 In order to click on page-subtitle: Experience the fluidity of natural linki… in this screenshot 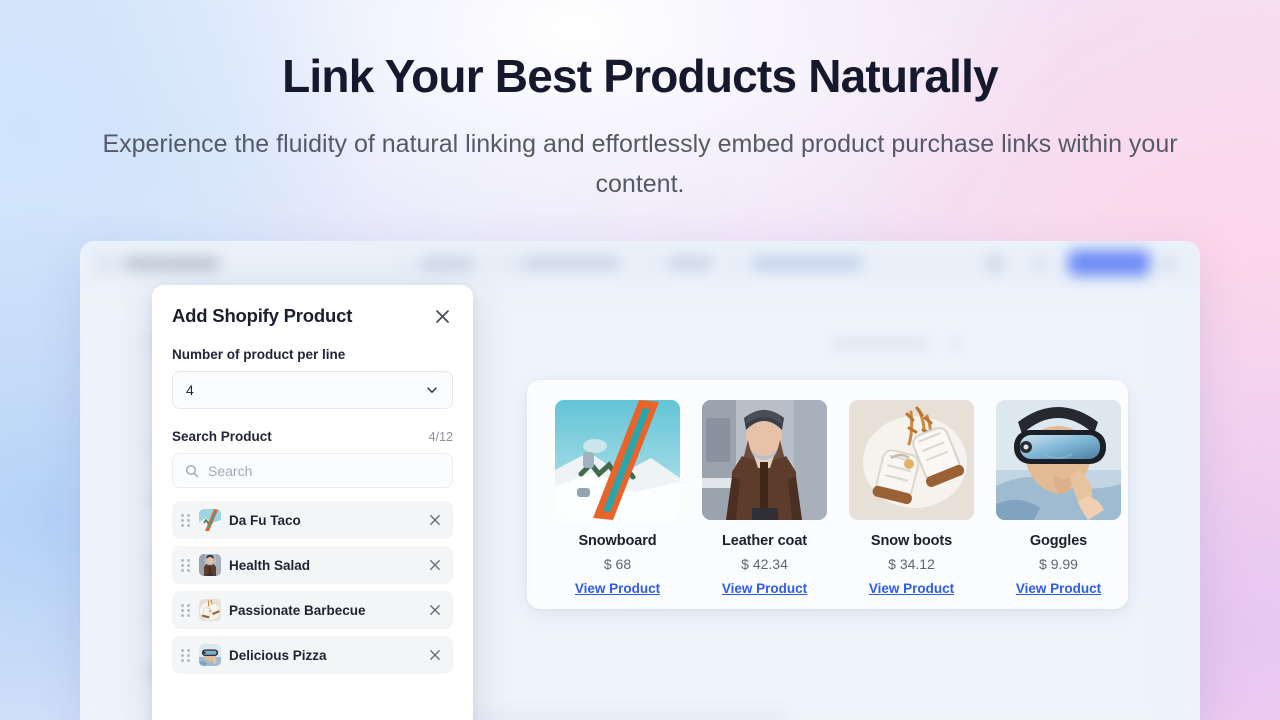, I will do `click(640, 164)`.